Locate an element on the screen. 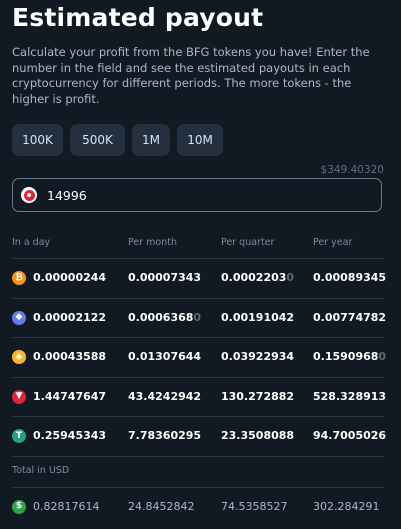 The image size is (401, 529). value-per-year: 94.7005026 is located at coordinates (350, 435).